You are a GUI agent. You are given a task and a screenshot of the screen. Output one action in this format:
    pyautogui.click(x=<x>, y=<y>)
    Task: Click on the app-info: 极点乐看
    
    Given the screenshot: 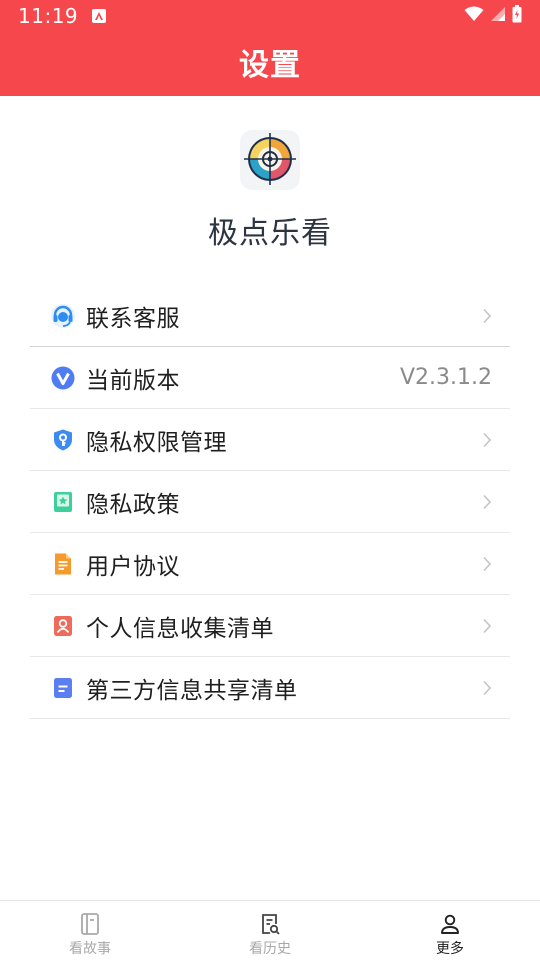 What is the action you would take?
    pyautogui.click(x=270, y=191)
    